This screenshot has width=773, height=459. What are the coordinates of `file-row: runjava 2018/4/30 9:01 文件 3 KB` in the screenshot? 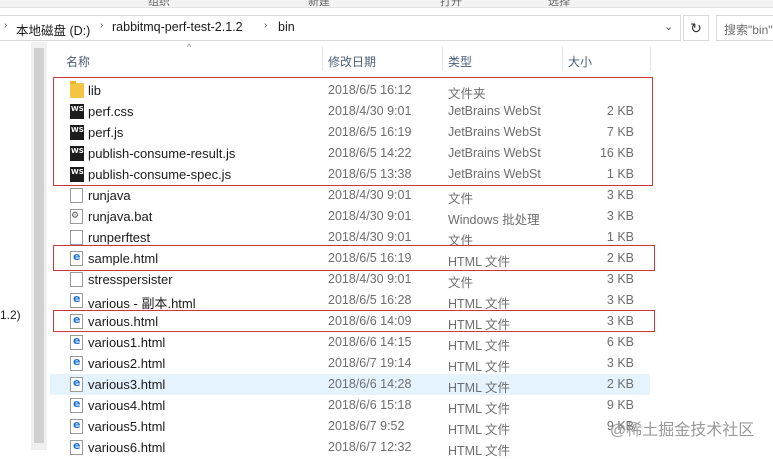 It's located at (350, 195).